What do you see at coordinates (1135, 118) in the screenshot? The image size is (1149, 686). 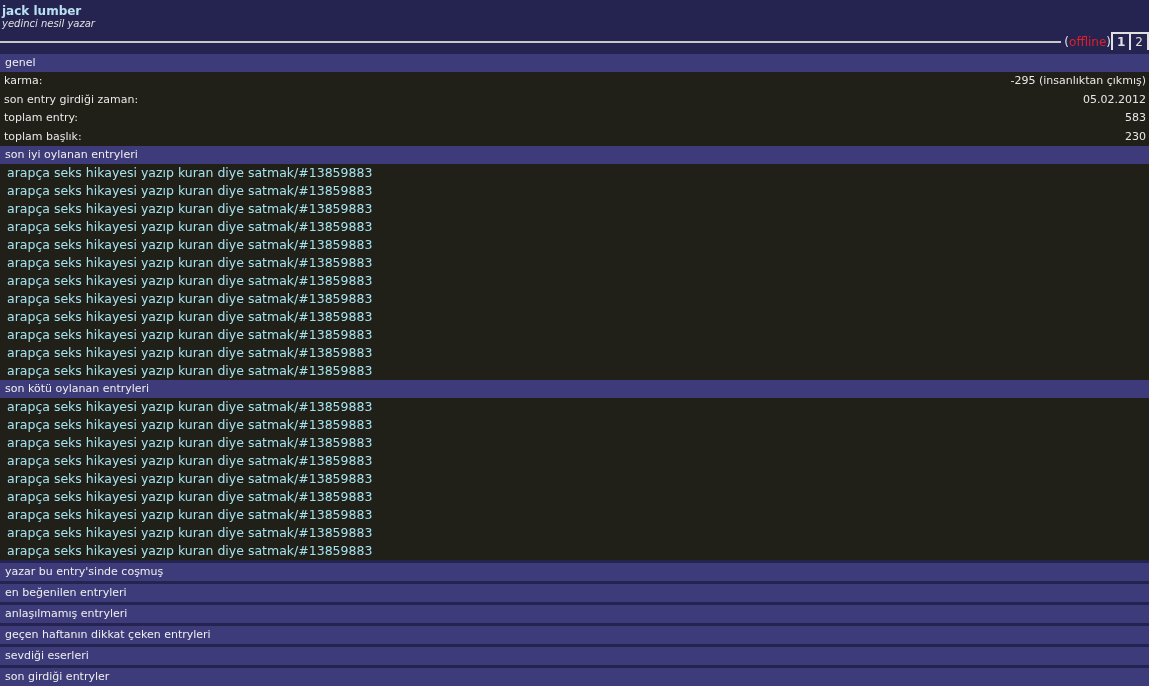 I see `stat-value: 583` at bounding box center [1135, 118].